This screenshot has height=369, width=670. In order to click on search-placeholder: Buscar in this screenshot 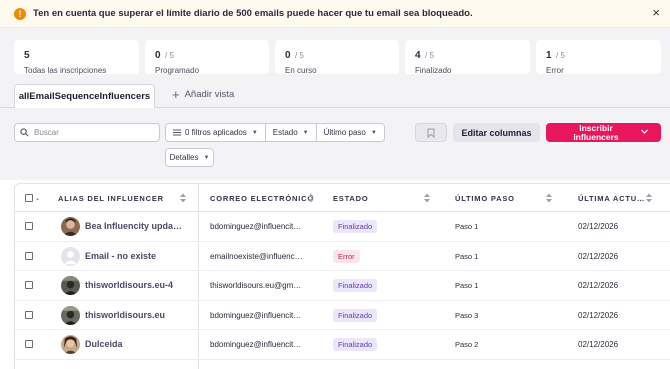, I will do `click(46, 132)`.